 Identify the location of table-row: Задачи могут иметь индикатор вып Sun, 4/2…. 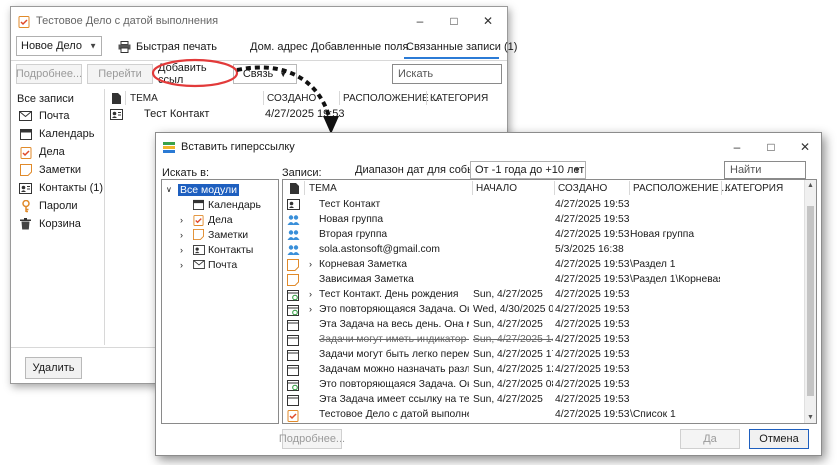
(543, 340).